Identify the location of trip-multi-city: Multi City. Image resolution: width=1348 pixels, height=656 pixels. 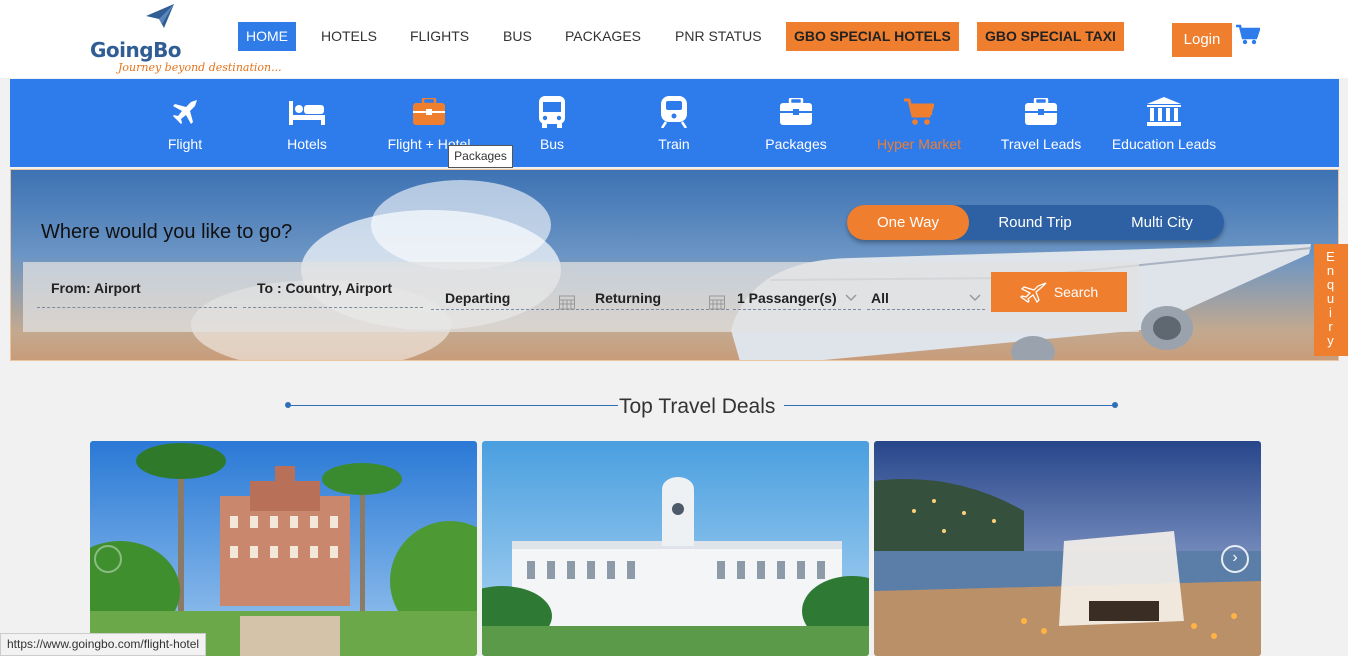
(1162, 222).